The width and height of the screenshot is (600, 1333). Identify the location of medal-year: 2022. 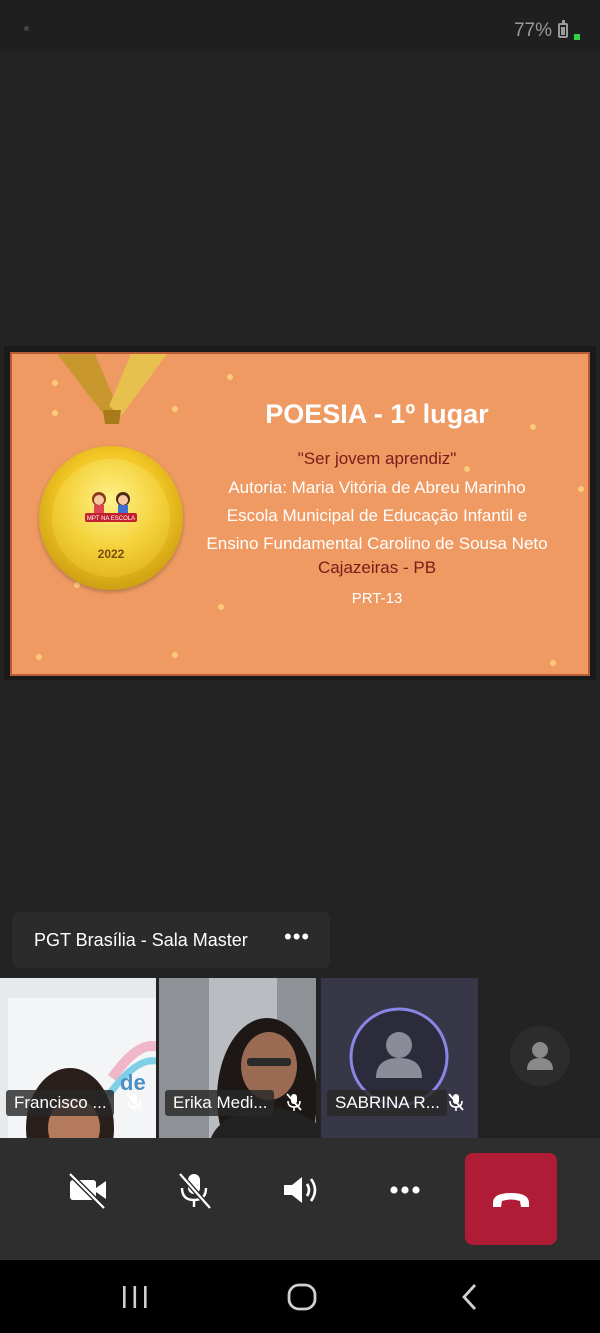
(111, 554).